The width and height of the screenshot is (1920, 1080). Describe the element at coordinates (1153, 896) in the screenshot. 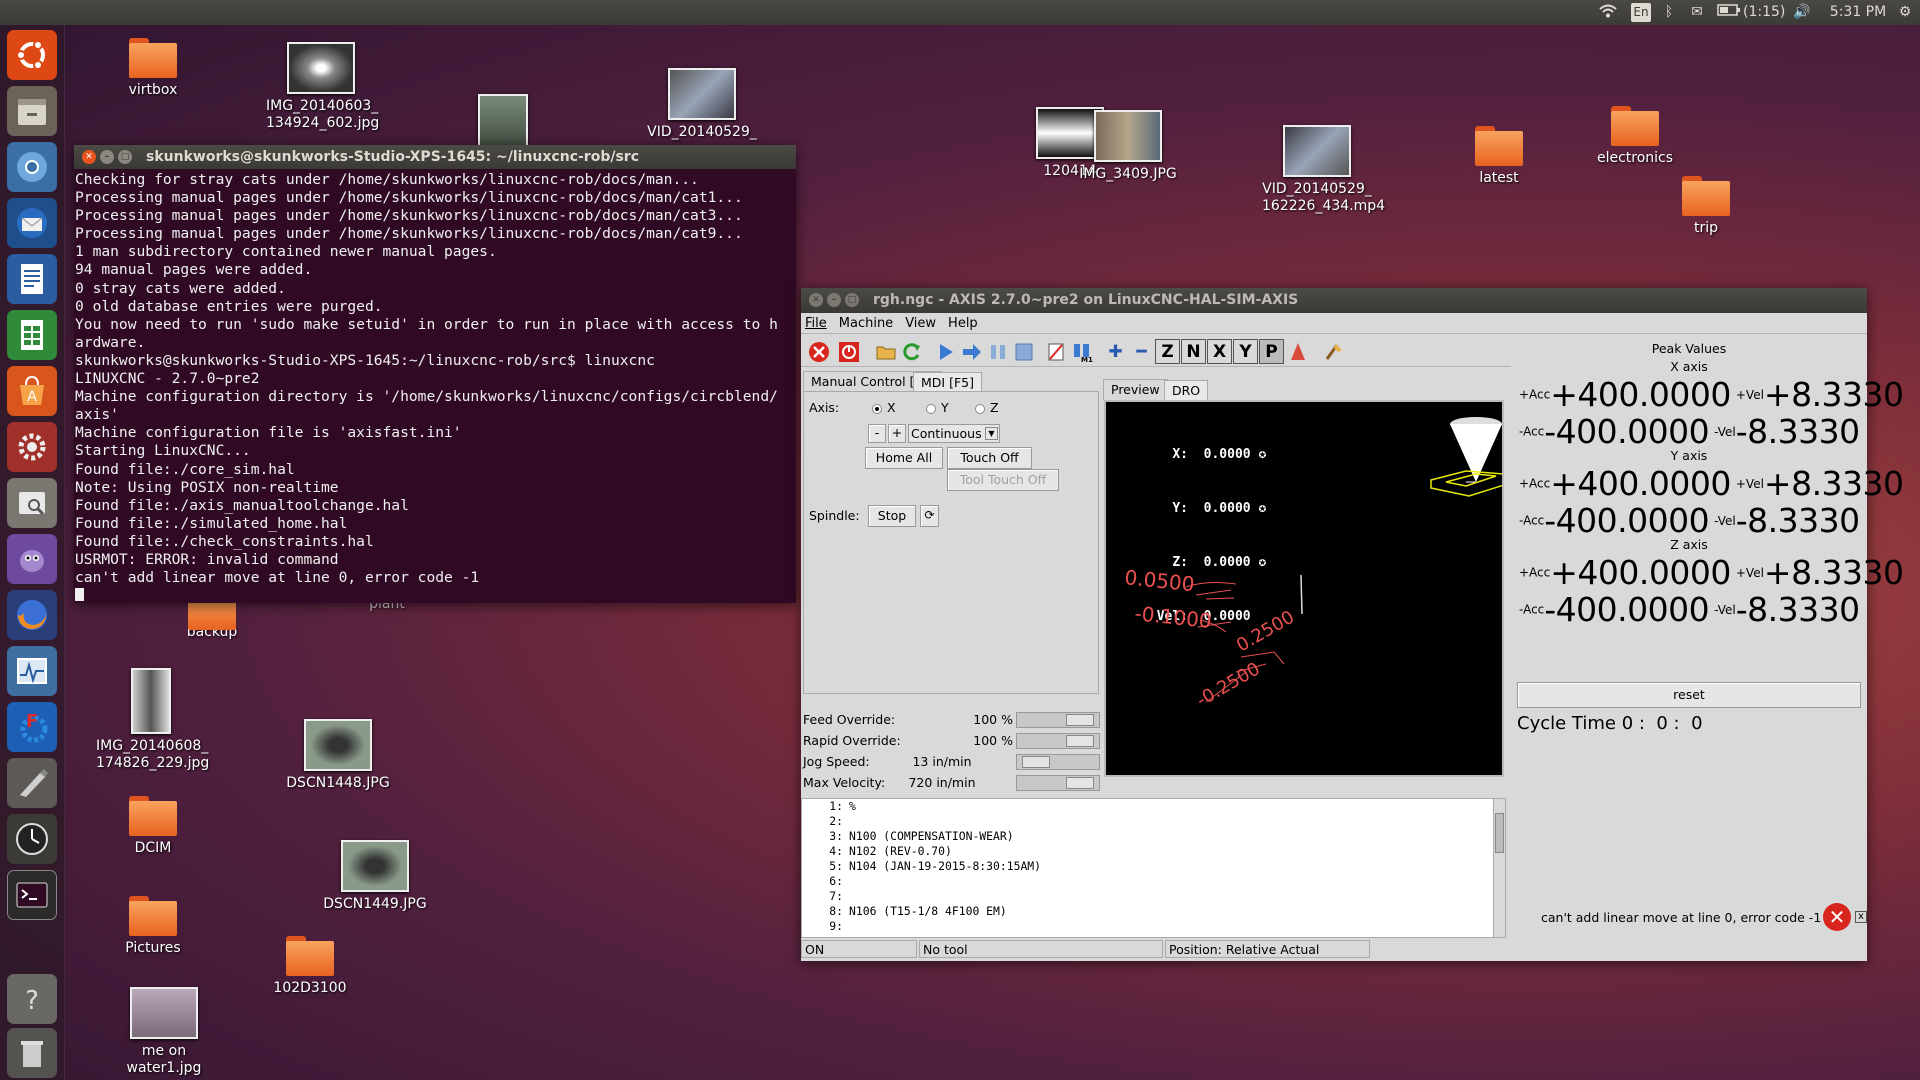

I see `gcode-line: 7:` at that location.